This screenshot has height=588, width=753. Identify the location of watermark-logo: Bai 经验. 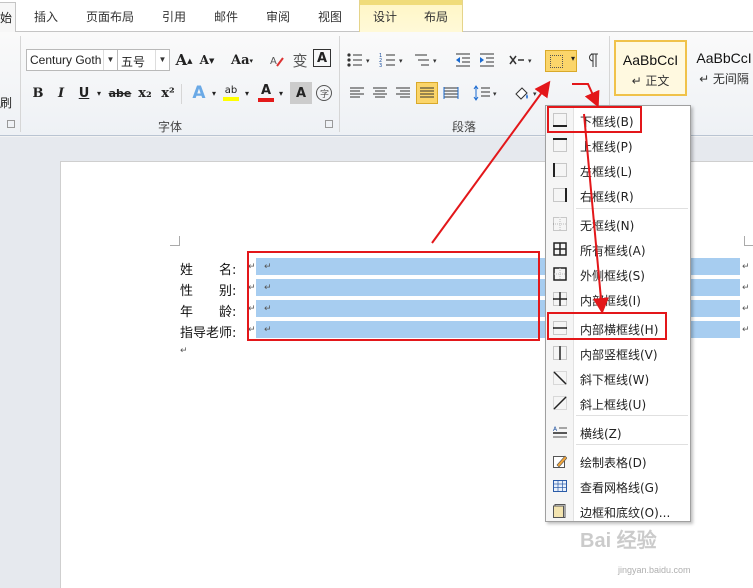
(618, 541).